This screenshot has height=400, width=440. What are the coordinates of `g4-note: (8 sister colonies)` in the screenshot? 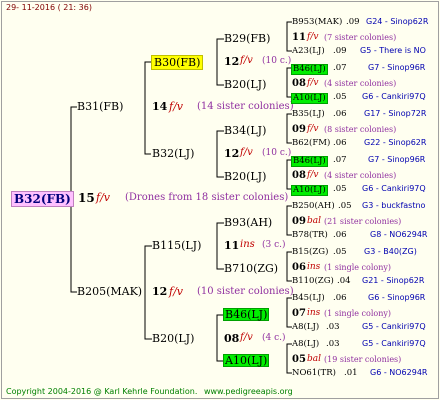 It's located at (360, 129).